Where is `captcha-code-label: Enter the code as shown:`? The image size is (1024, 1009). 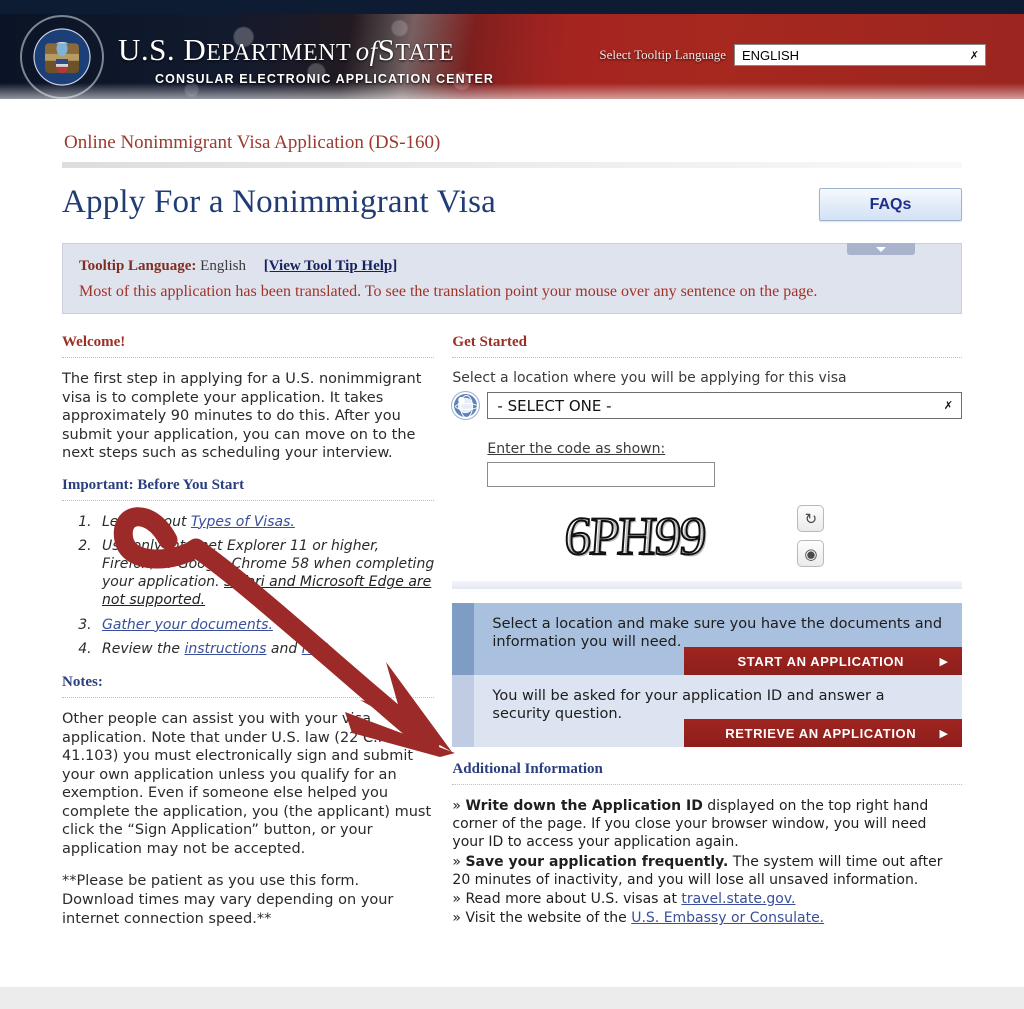 captcha-code-label: Enter the code as shown: is located at coordinates (576, 449).